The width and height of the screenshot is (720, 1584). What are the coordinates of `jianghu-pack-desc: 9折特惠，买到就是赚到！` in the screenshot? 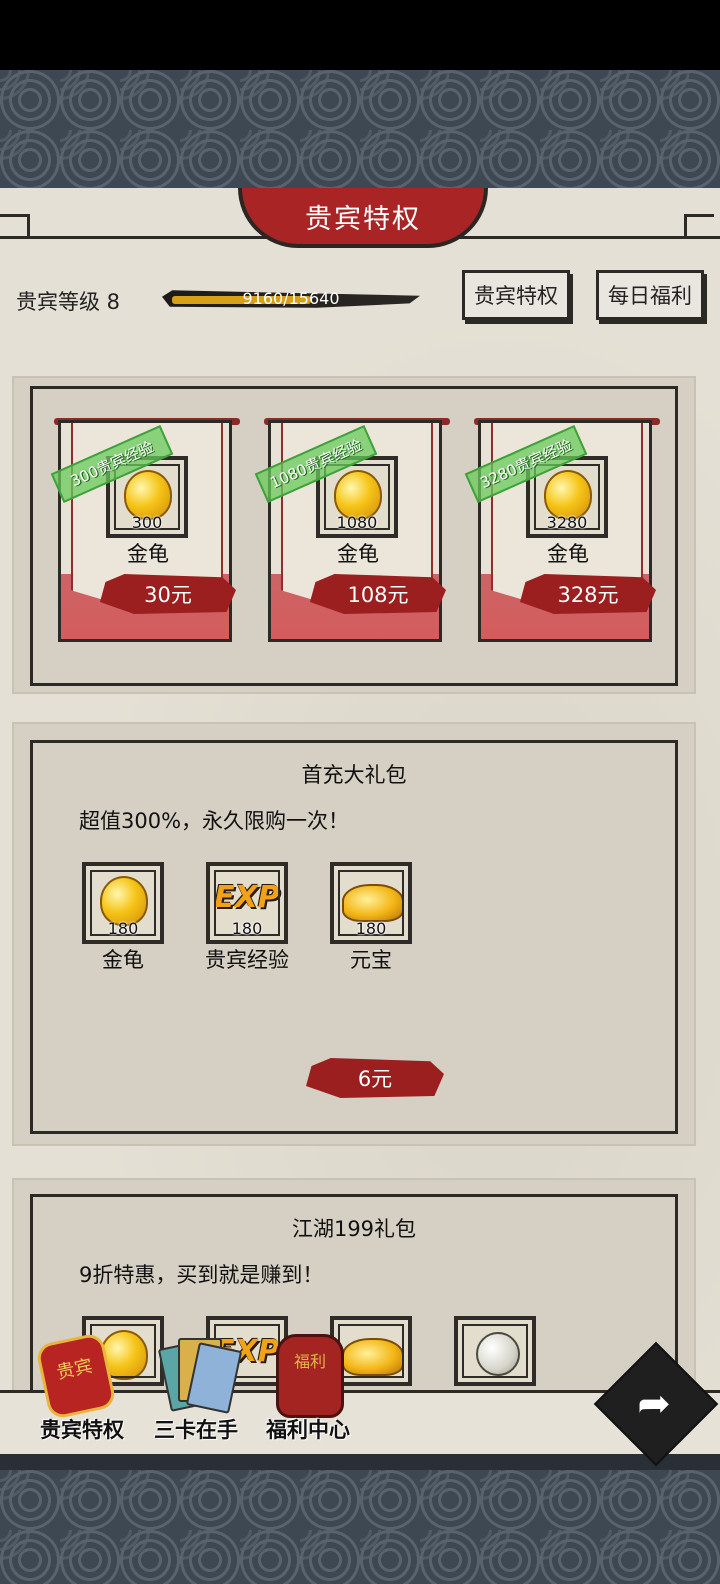 It's located at (201, 1275).